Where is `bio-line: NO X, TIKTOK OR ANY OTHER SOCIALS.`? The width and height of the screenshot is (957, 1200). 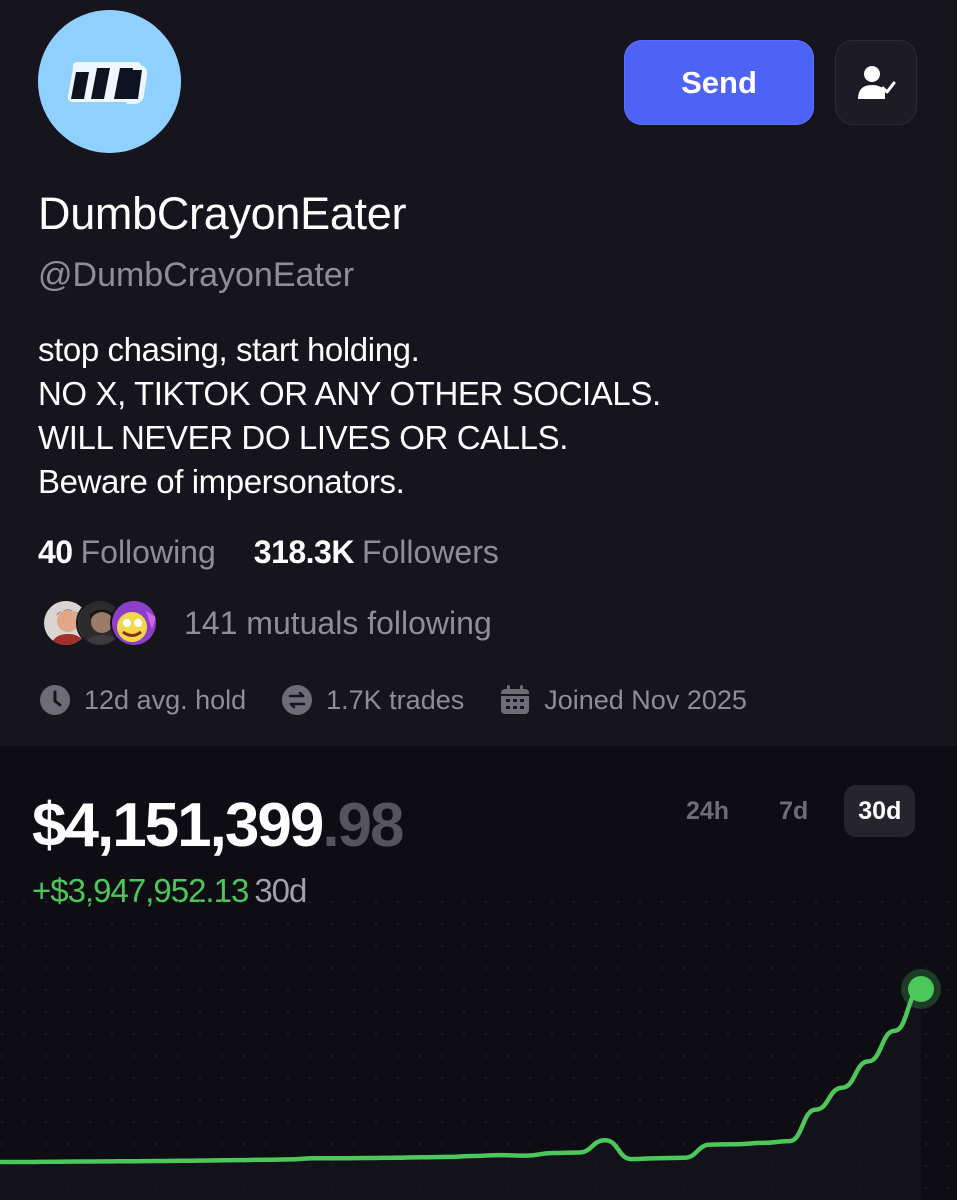 bio-line: NO X, TIKTOK OR ANY OTHER SOCIALS. is located at coordinates (349, 393).